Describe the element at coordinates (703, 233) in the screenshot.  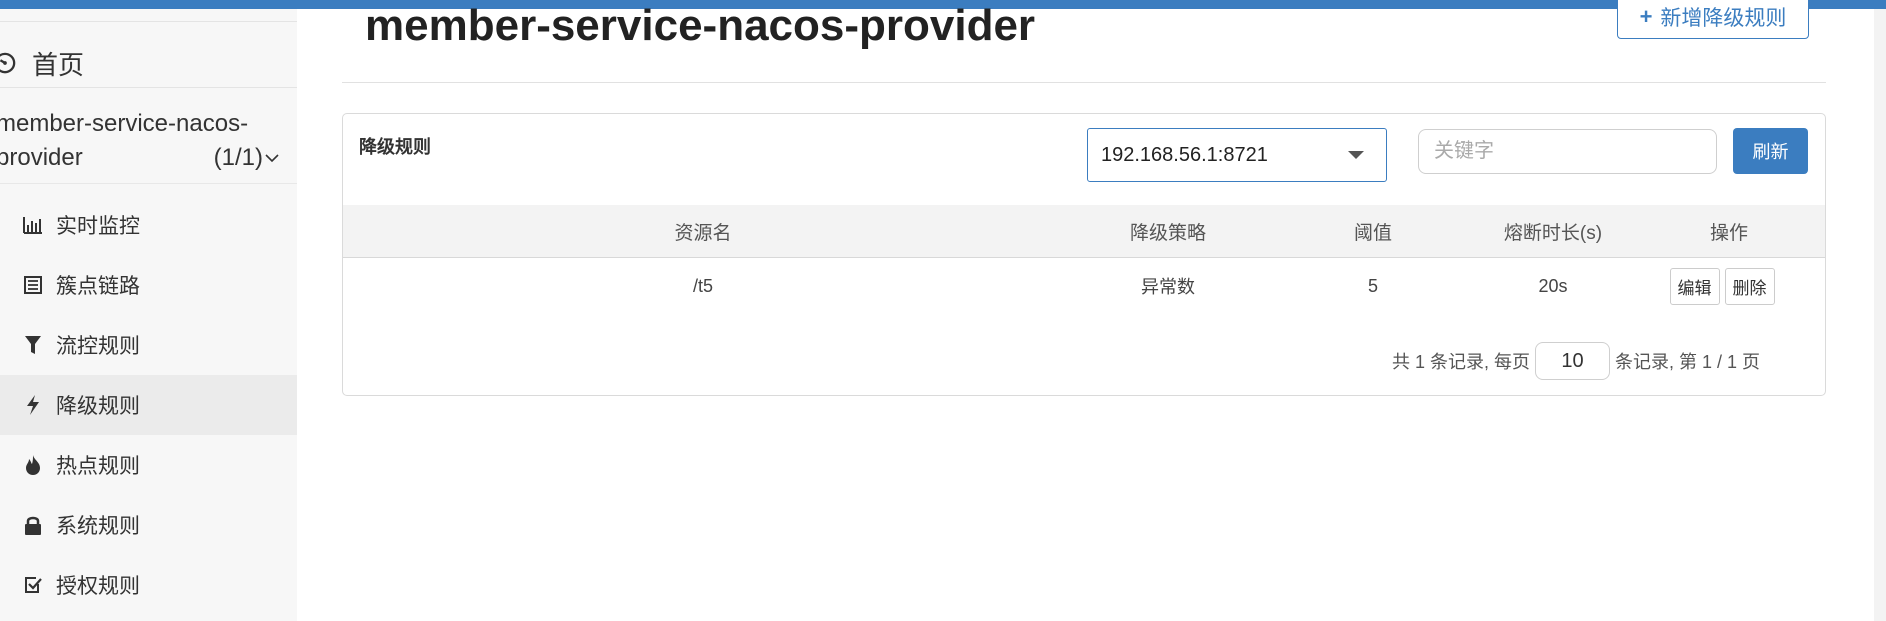
I see `column-header-resource: 资源名` at that location.